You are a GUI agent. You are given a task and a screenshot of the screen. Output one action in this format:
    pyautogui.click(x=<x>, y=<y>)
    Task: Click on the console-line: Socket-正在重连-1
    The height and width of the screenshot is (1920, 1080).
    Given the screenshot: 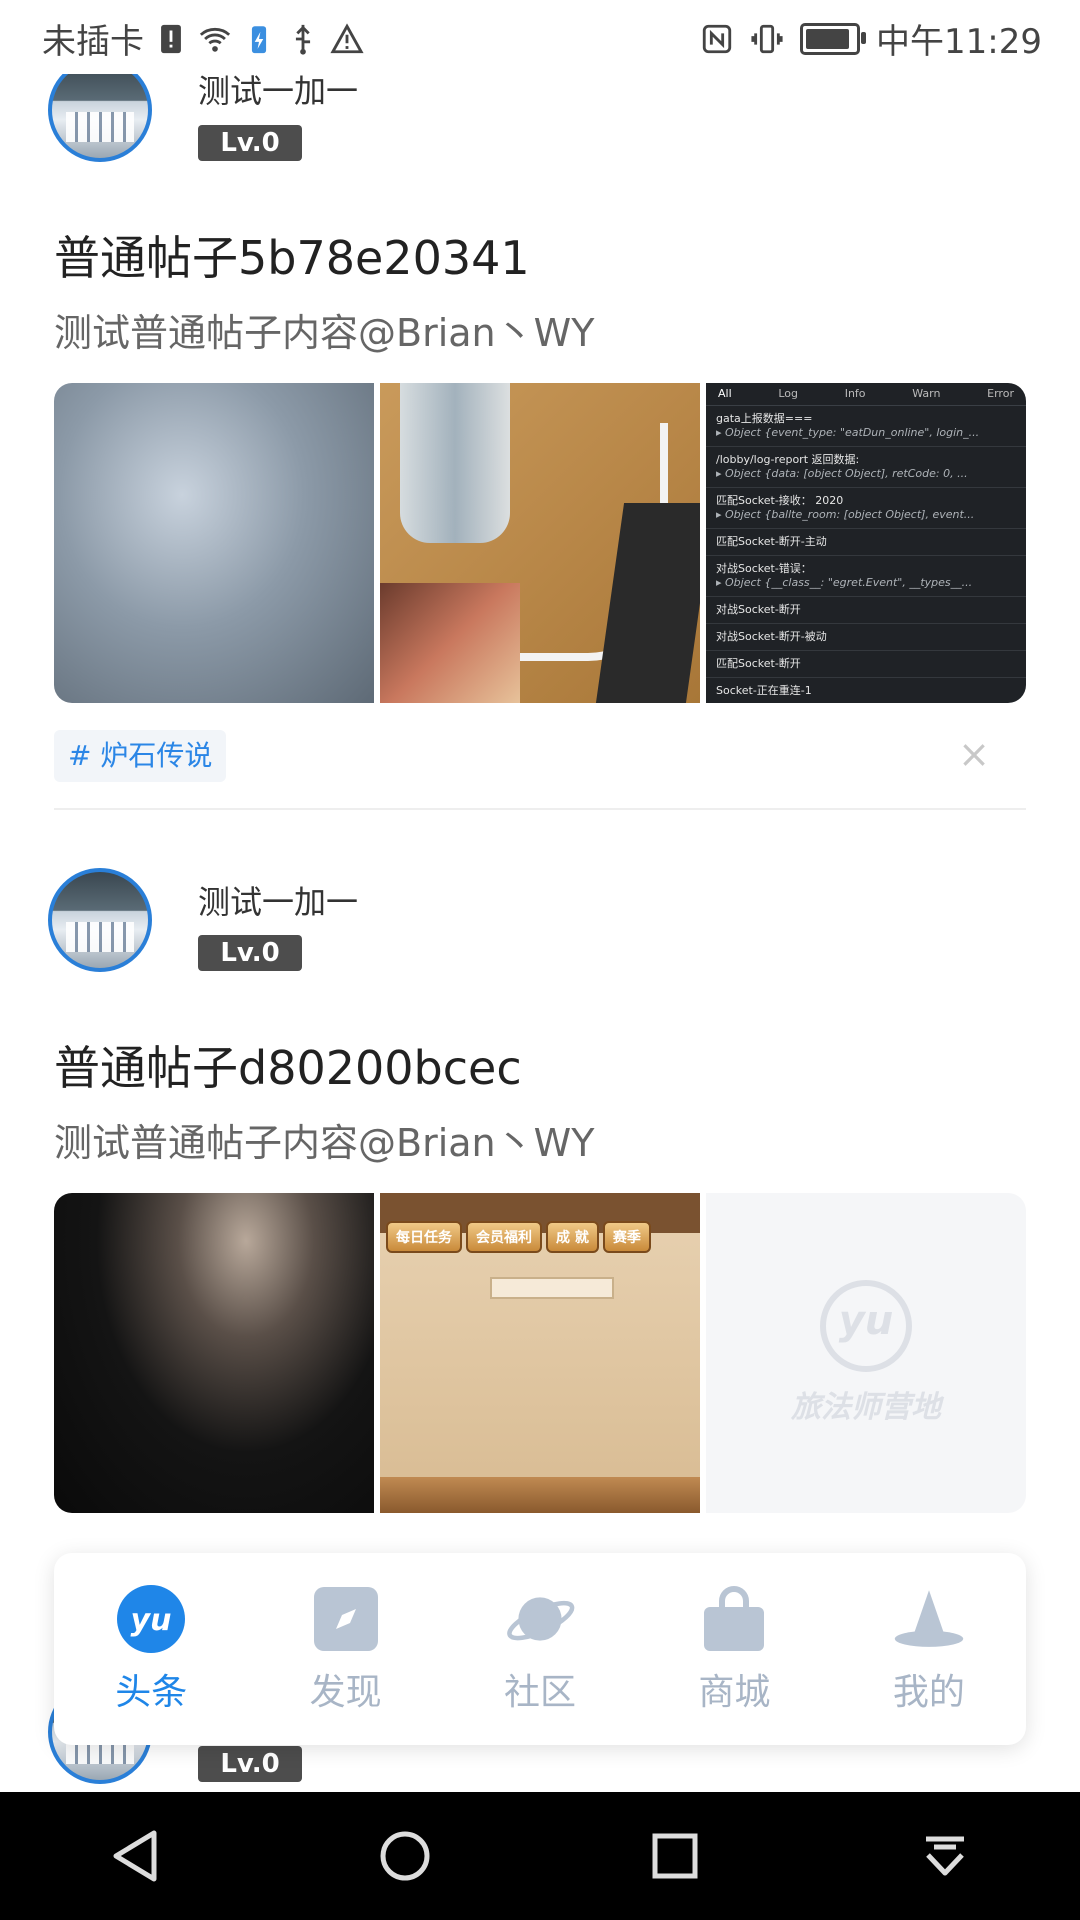 What is the action you would take?
    pyautogui.click(x=866, y=690)
    